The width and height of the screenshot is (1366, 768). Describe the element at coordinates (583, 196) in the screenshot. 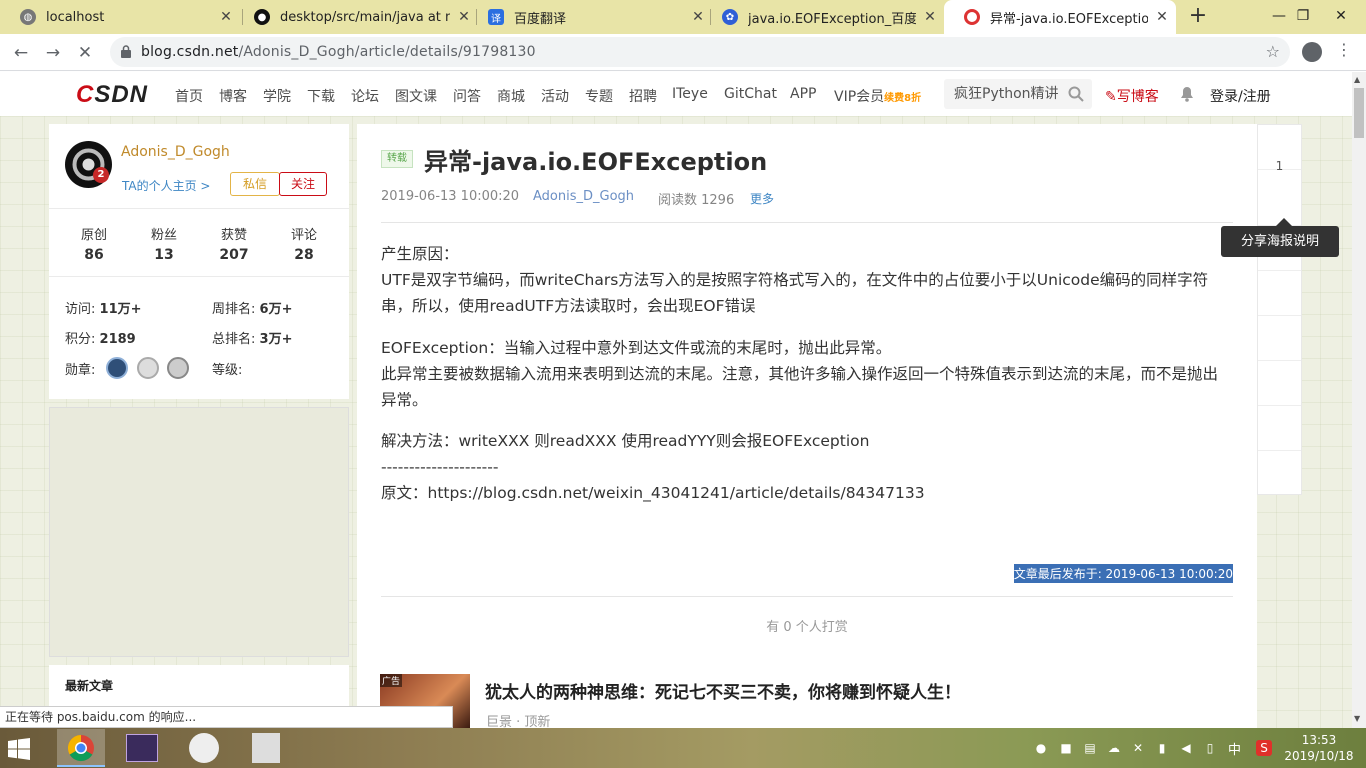

I see `article-author-link: Adonis_D_Gogh` at that location.